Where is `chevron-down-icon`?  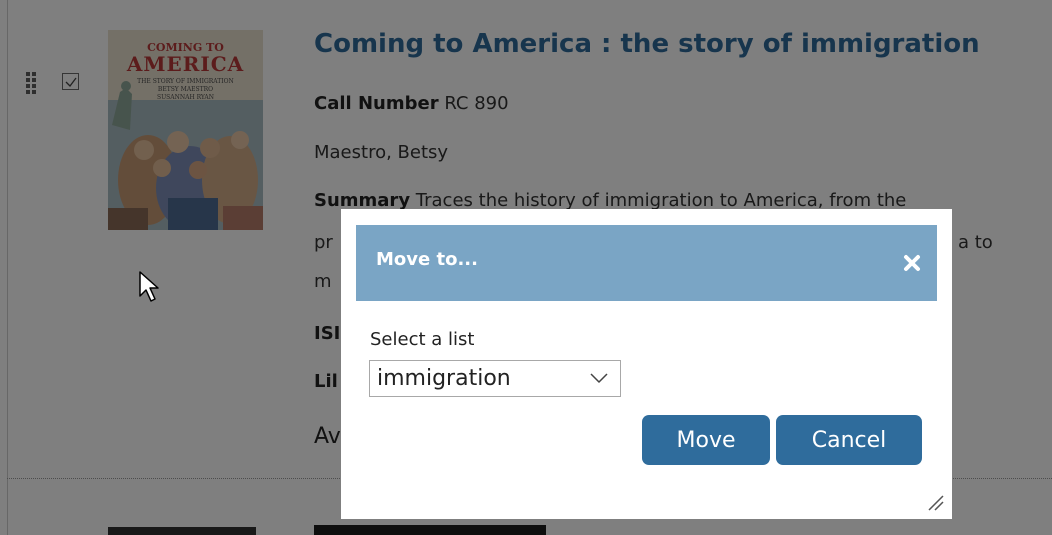
chevron-down-icon is located at coordinates (599, 378).